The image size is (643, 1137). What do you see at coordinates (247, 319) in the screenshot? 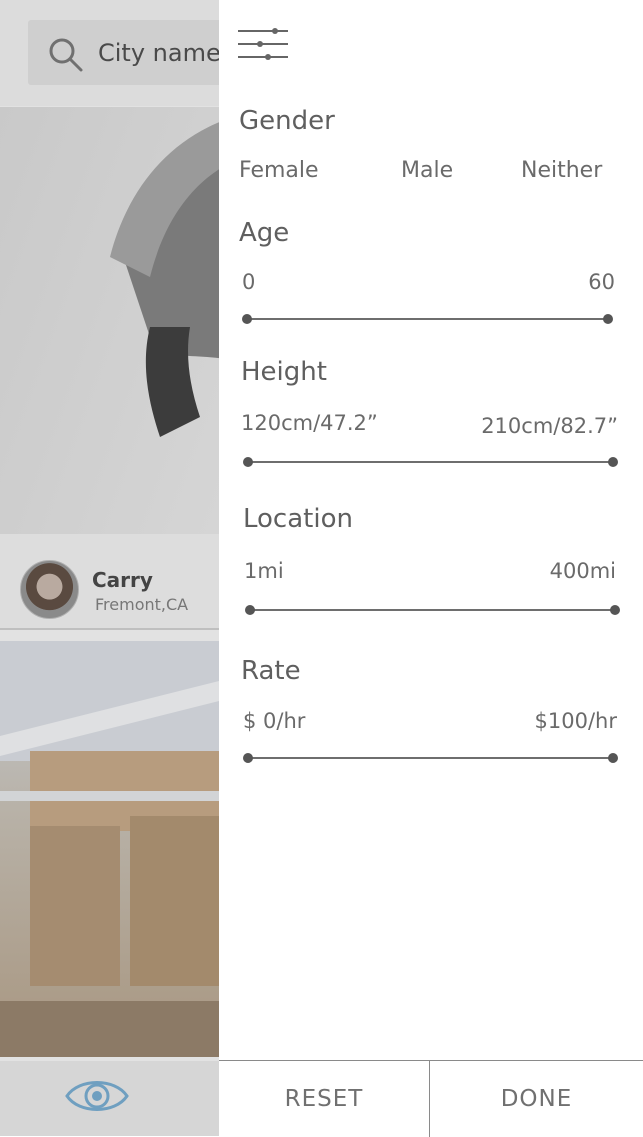
I see `age-slider-min-handle` at bounding box center [247, 319].